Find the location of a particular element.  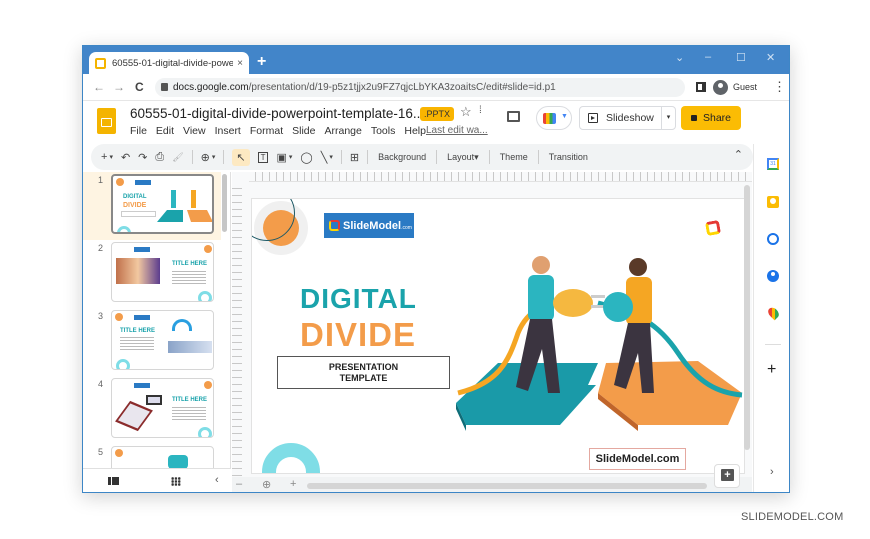

transition-button: Transition is located at coordinates (568, 157).